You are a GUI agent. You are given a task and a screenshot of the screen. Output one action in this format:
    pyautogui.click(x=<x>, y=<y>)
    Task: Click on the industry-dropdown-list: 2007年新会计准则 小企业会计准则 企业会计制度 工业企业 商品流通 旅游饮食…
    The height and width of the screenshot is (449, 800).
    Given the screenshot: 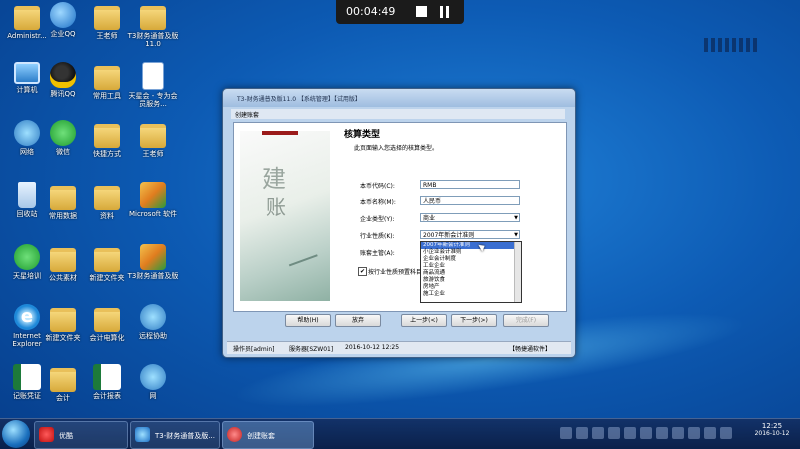 What is the action you would take?
    pyautogui.click(x=471, y=272)
    